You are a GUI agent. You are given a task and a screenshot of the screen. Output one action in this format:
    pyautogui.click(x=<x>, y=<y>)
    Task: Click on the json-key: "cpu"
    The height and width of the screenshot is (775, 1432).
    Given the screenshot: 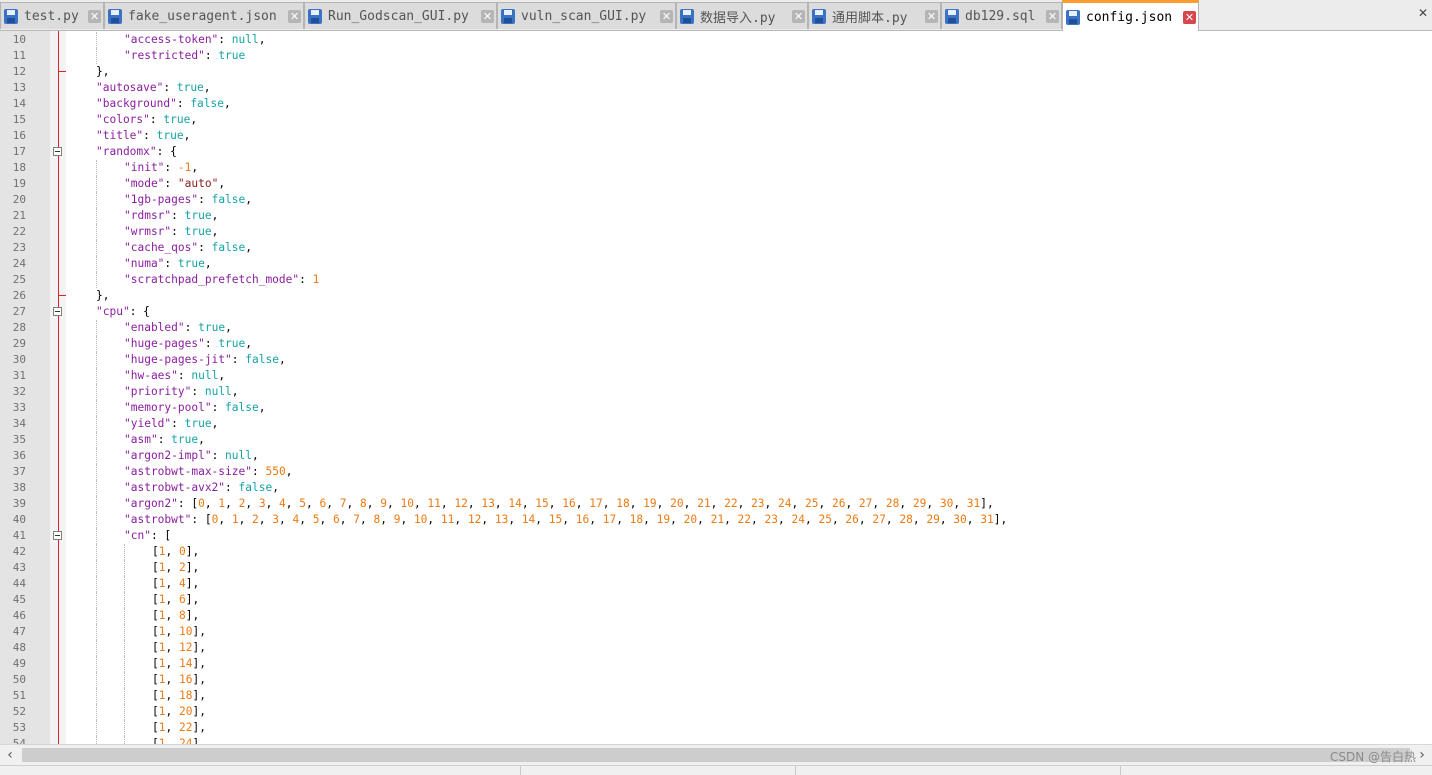 What is the action you would take?
    pyautogui.click(x=113, y=311)
    